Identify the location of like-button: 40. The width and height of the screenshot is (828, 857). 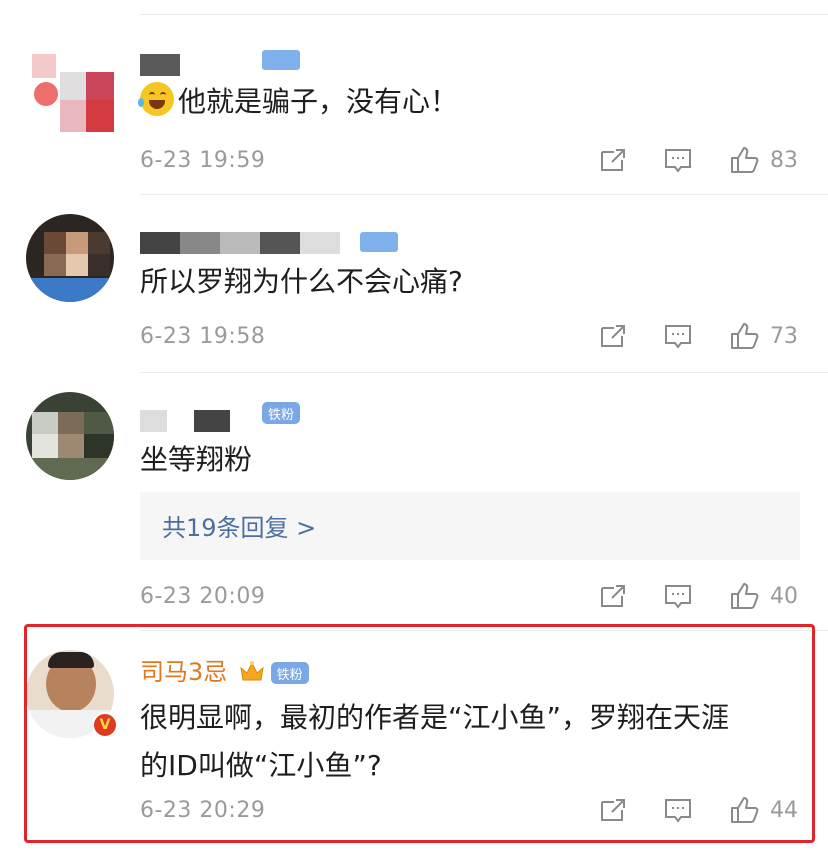
(763, 596).